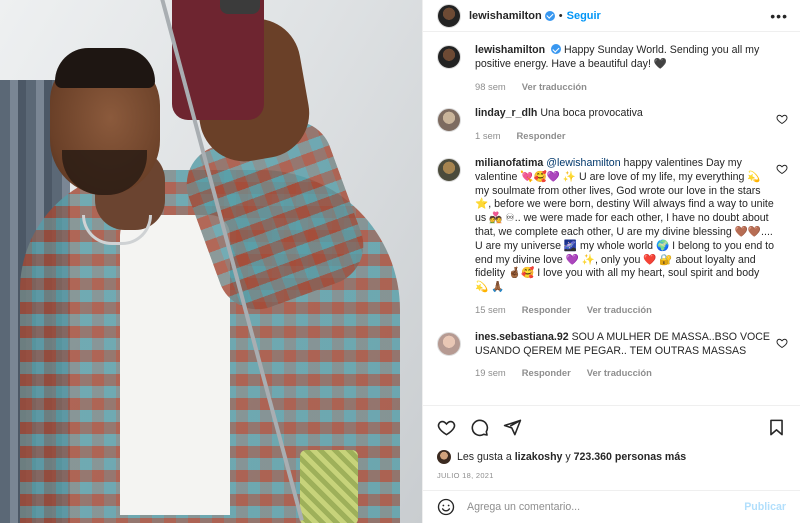  What do you see at coordinates (522, 337) in the screenshot?
I see `comment-username: ines.sebastiana.92` at bounding box center [522, 337].